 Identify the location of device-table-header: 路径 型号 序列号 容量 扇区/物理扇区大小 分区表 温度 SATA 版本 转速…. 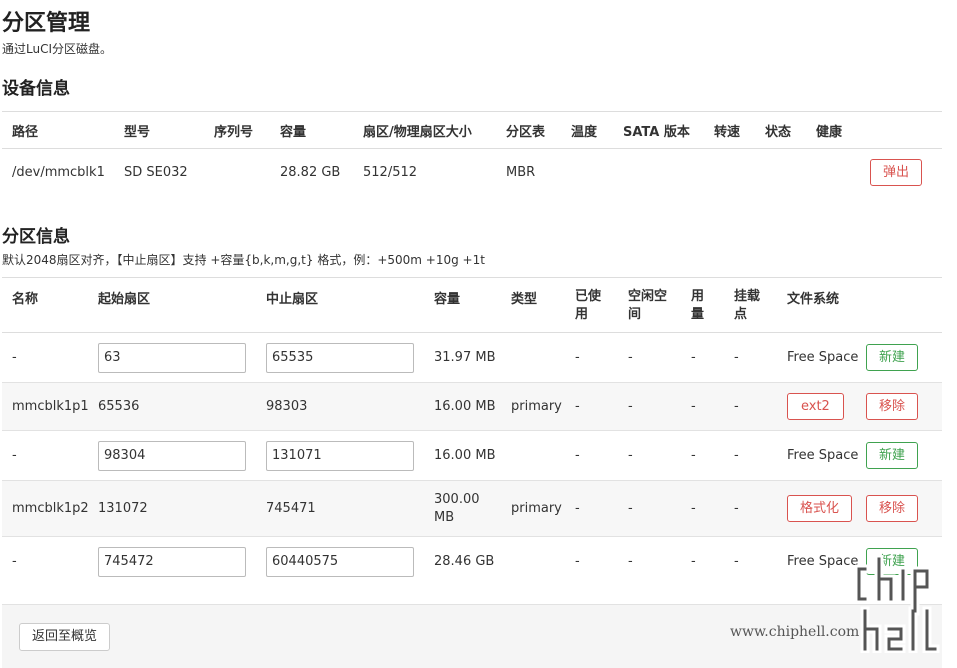
(472, 130).